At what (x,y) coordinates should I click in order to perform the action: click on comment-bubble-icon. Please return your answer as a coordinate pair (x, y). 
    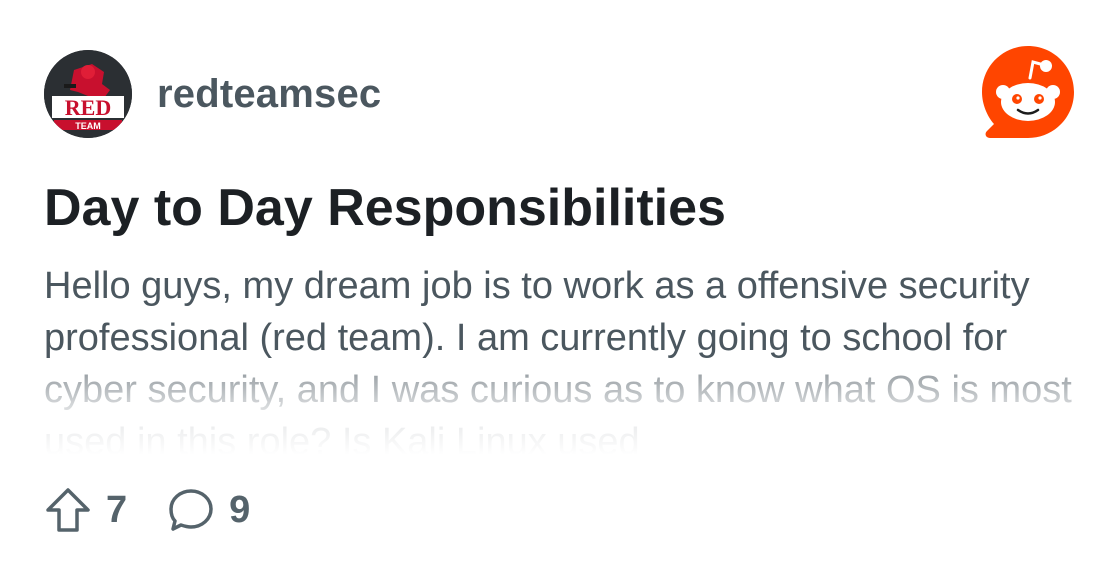
    Looking at the image, I should click on (191, 510).